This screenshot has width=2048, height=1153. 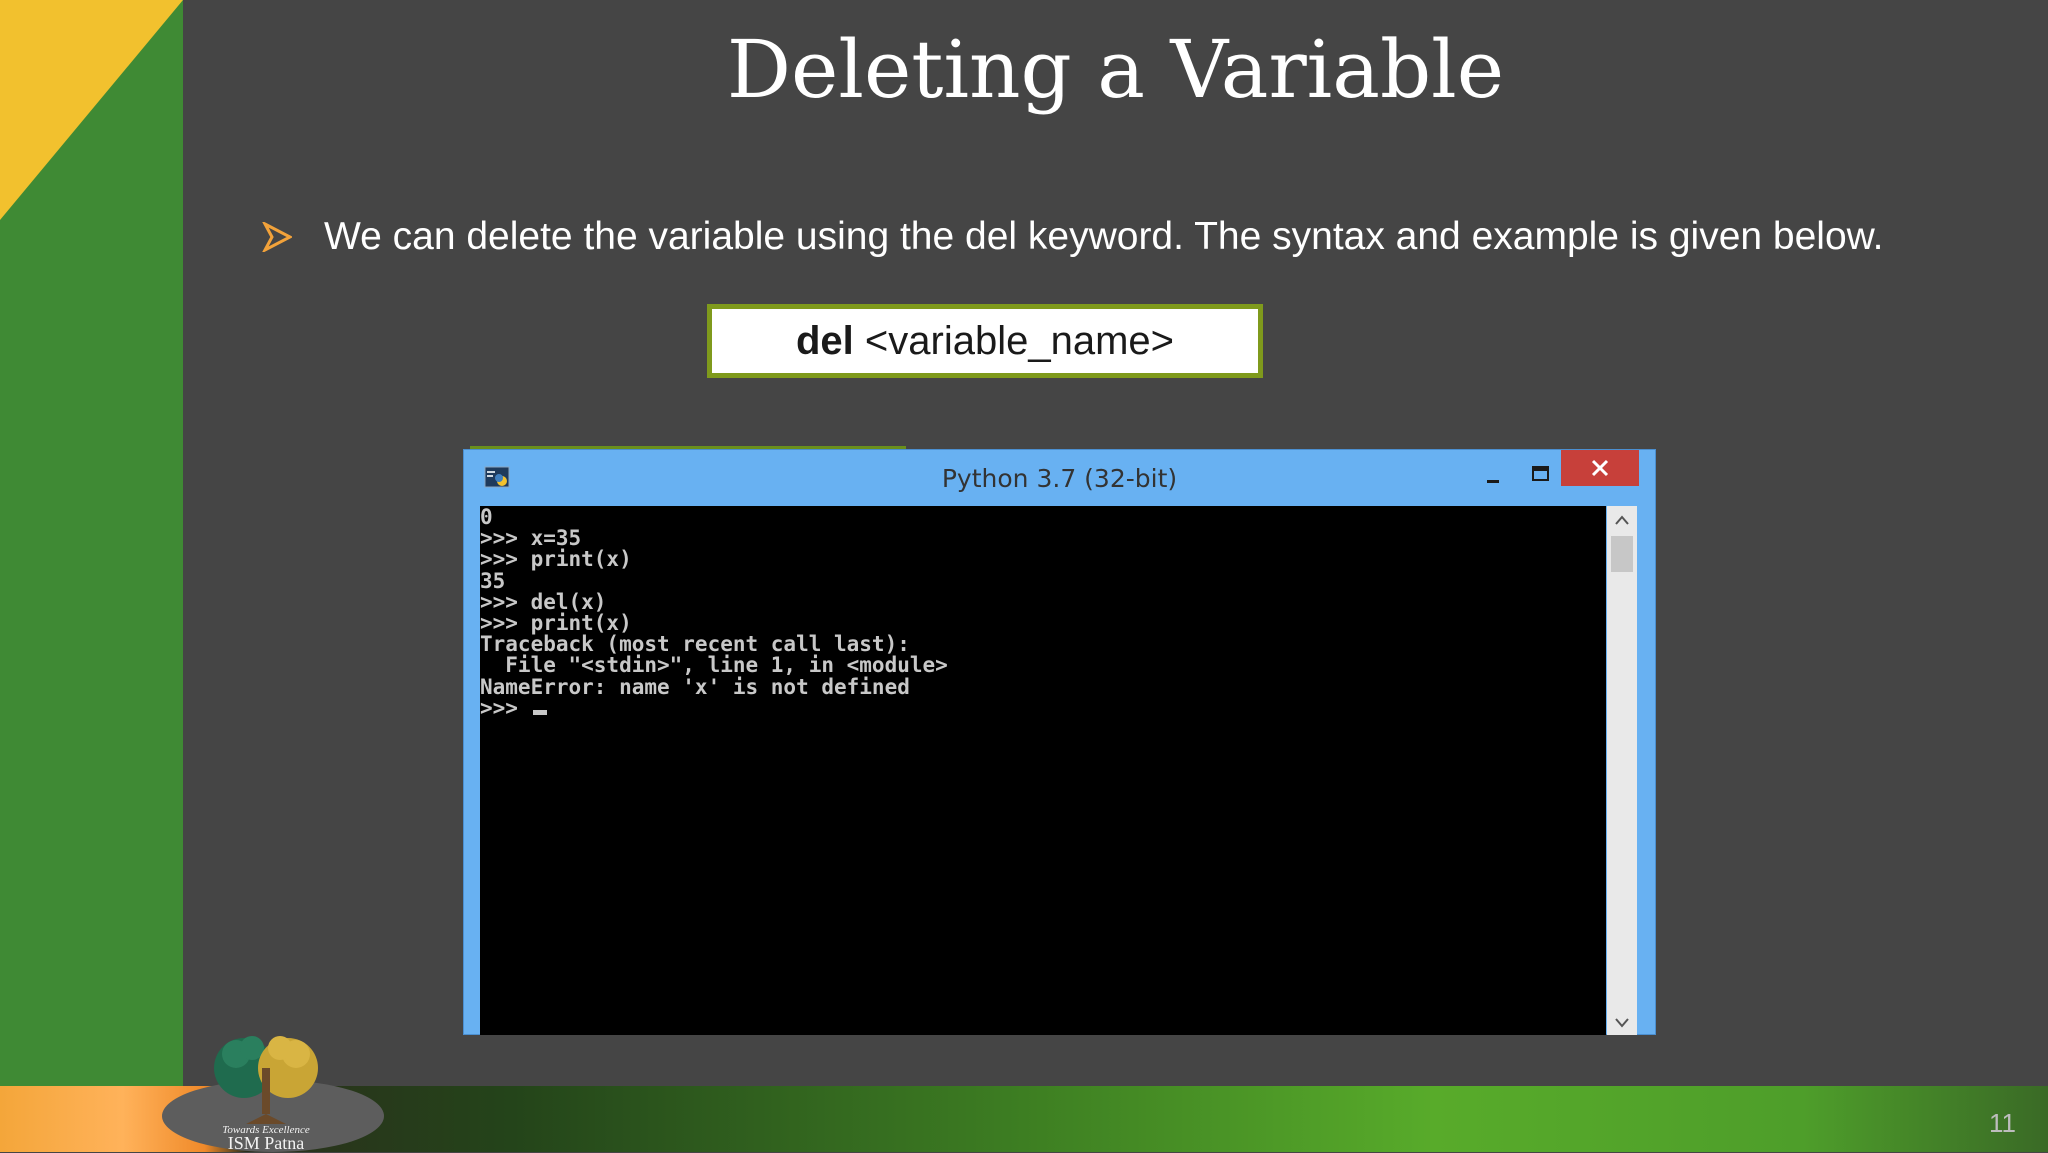 What do you see at coordinates (2002, 1123) in the screenshot?
I see `page-number: 11` at bounding box center [2002, 1123].